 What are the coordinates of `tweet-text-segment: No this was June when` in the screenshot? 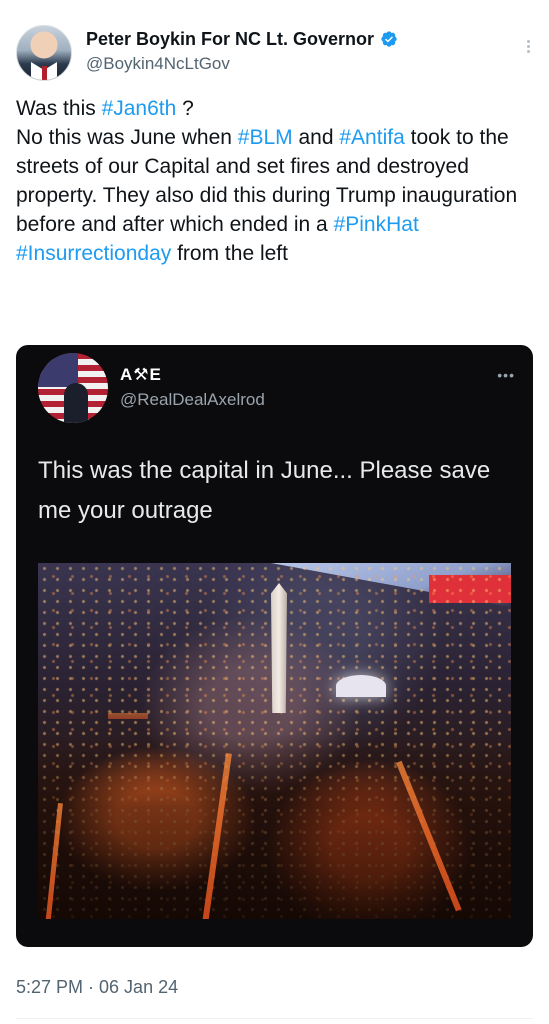 It's located at (127, 137).